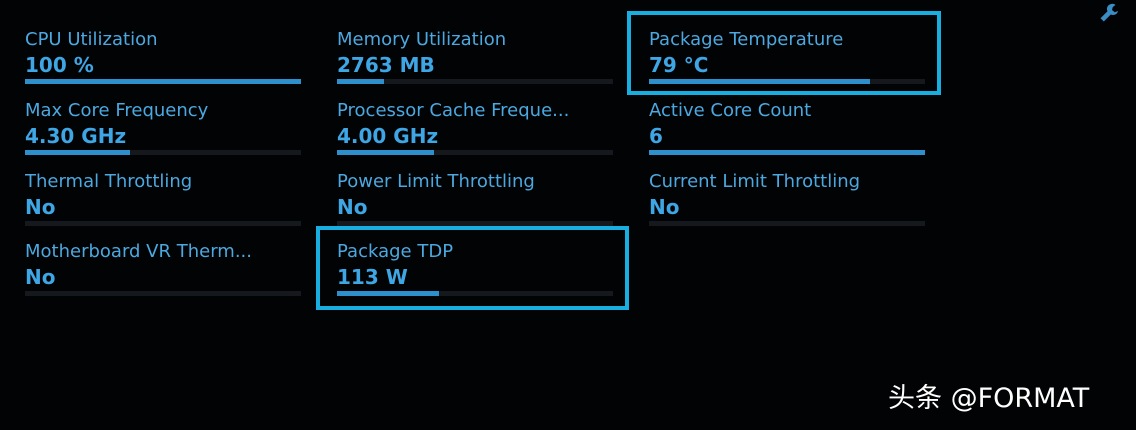 This screenshot has height=430, width=1136. What do you see at coordinates (475, 61) in the screenshot?
I see `metric-memory-utilization: Memory Utilization 2763 MB` at bounding box center [475, 61].